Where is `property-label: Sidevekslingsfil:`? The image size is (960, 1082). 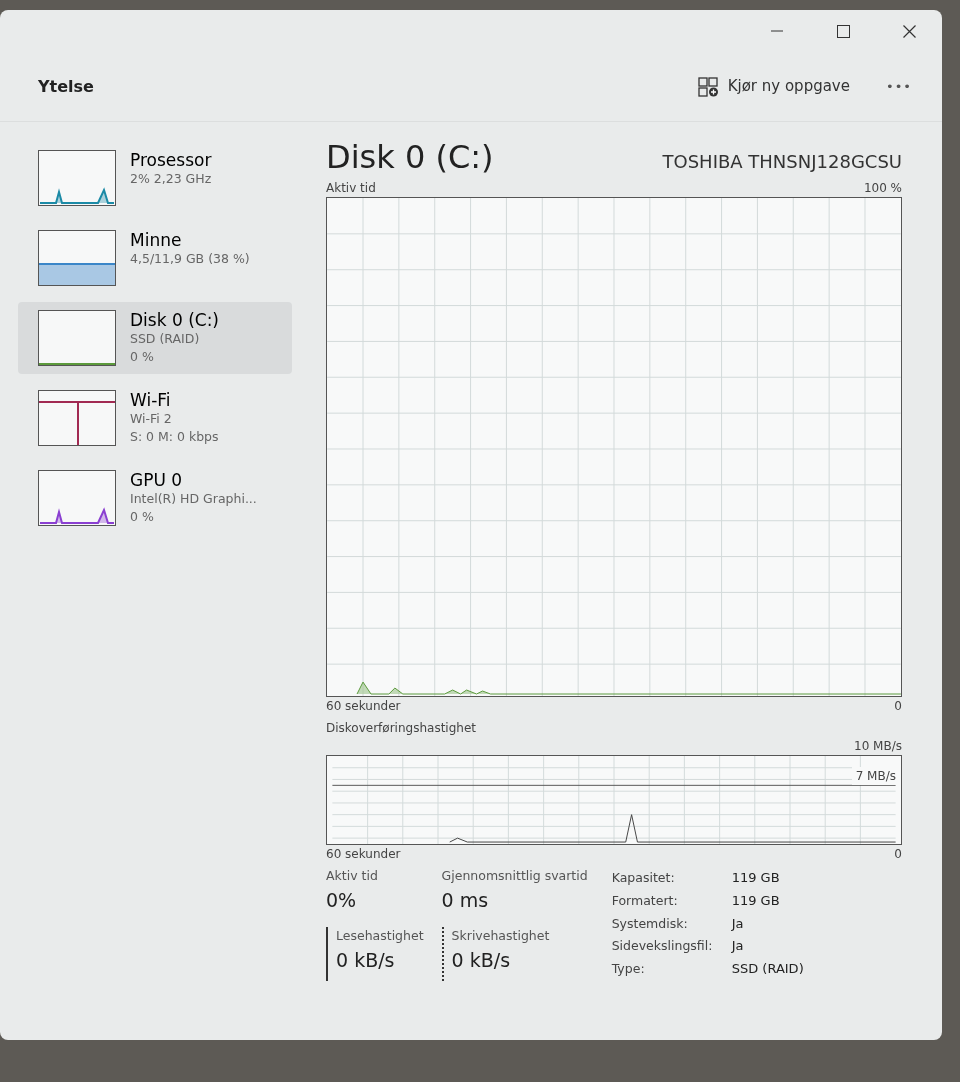
property-label: Sidevekslingsfil: is located at coordinates (662, 946).